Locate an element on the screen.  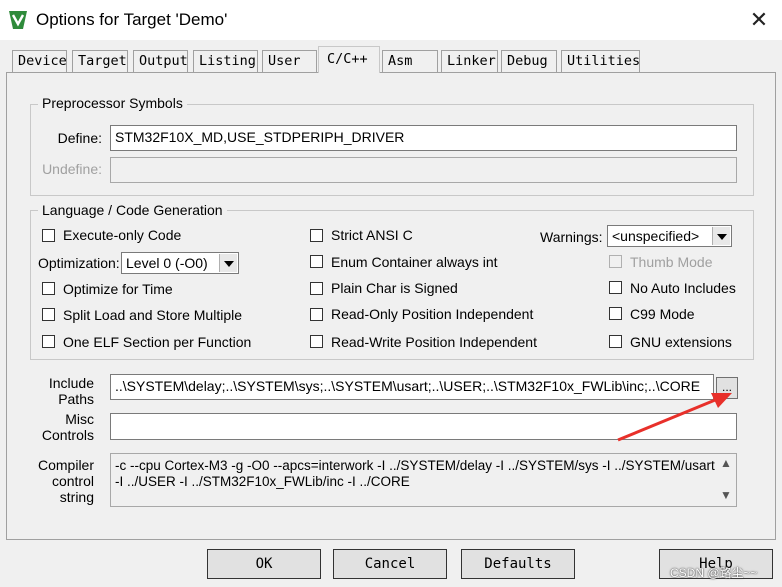
gnu-extensions-label: GNU extensions is located at coordinates (681, 342).